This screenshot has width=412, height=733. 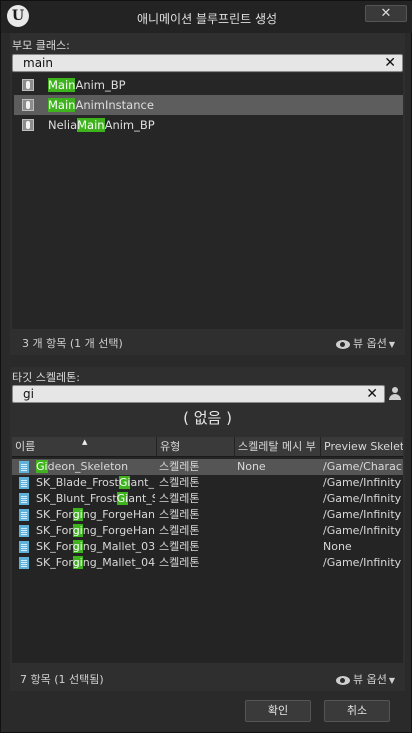 I want to click on eye-icon, so click(x=342, y=344).